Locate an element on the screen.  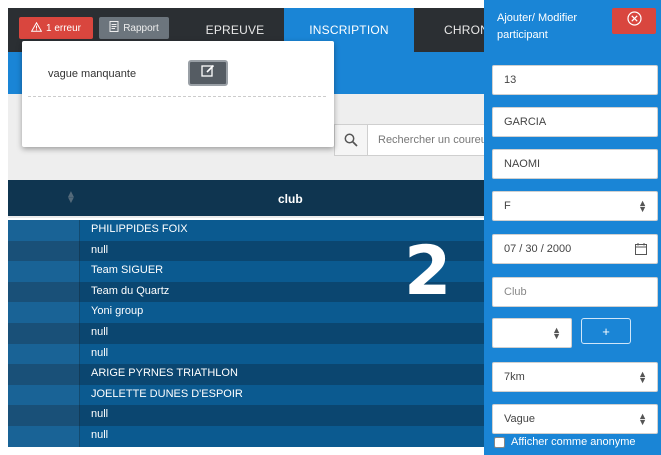
search-icon is located at coordinates (351, 140).